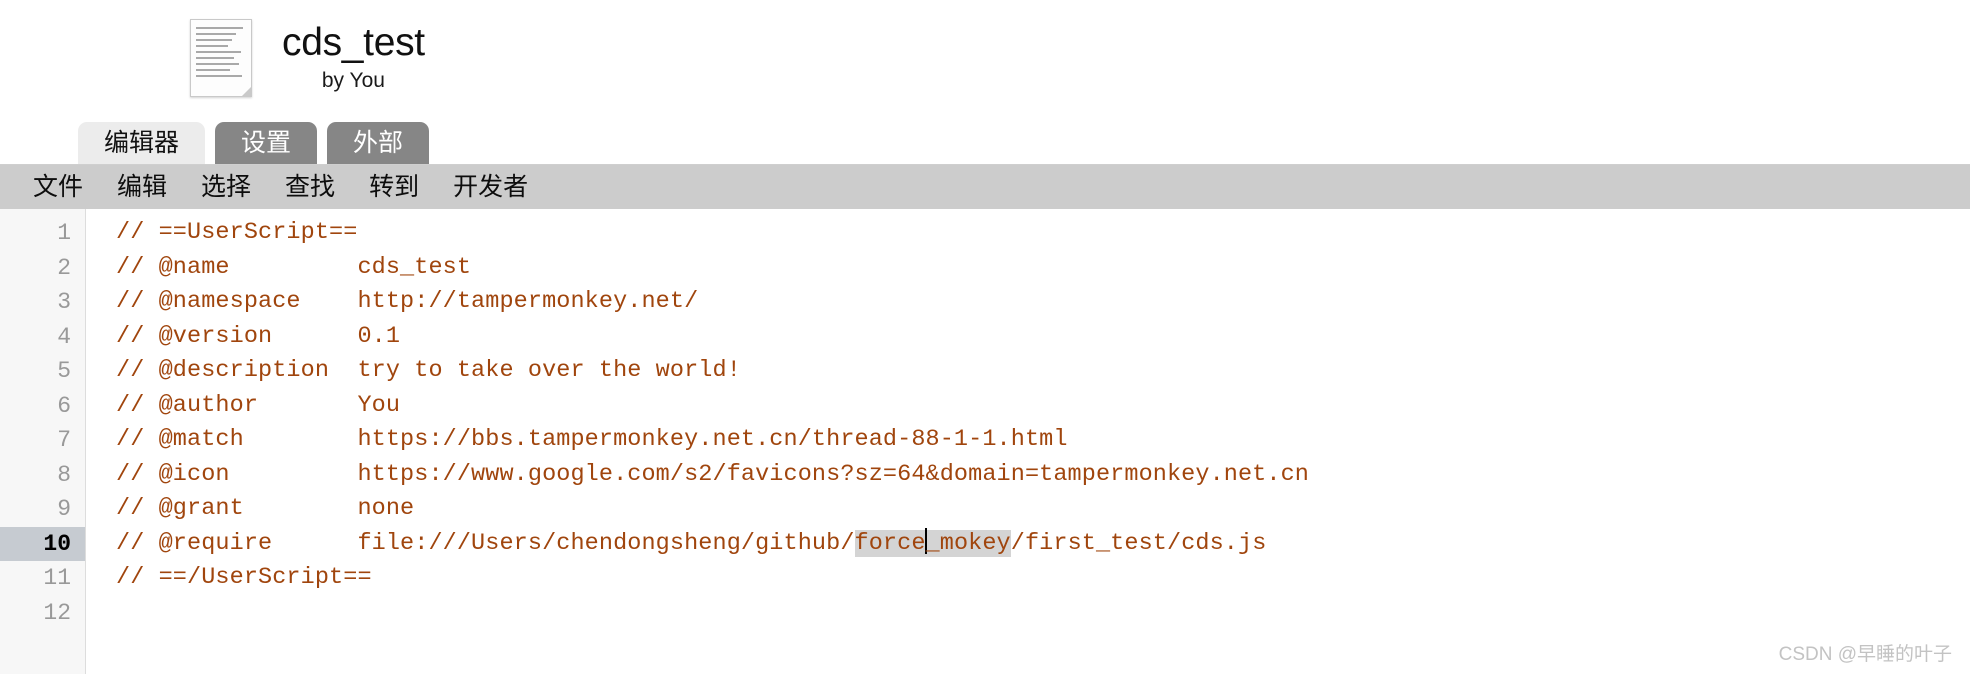 This screenshot has height=674, width=1970. I want to click on line-number: 11, so click(57, 578).